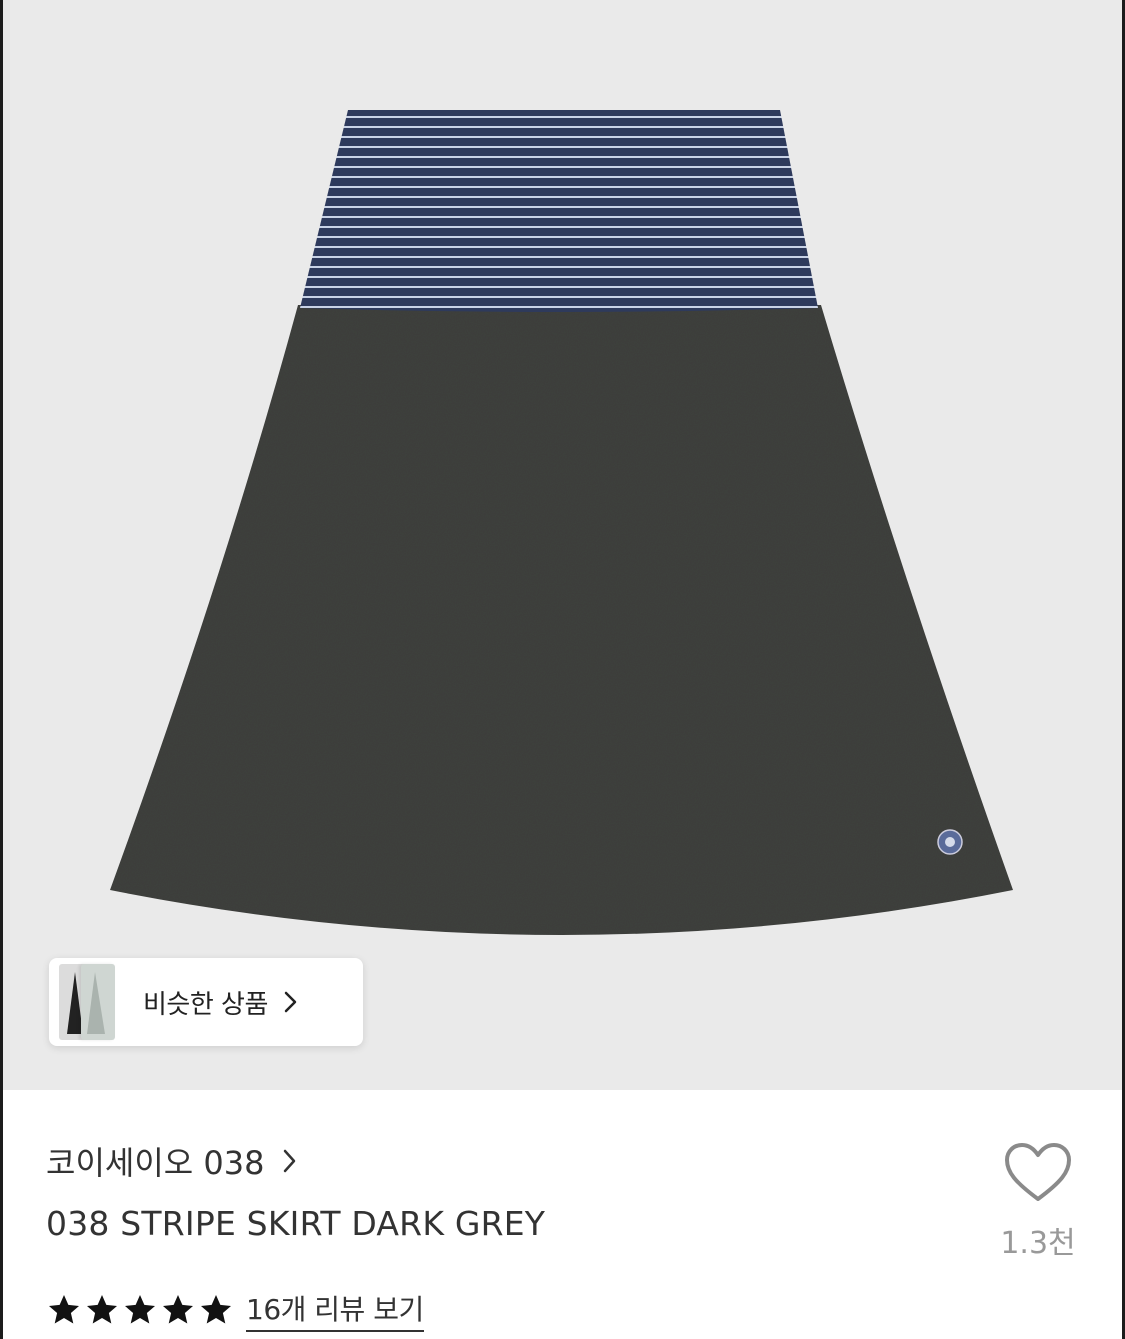  What do you see at coordinates (559, 211) in the screenshot?
I see `skirt-waistband` at bounding box center [559, 211].